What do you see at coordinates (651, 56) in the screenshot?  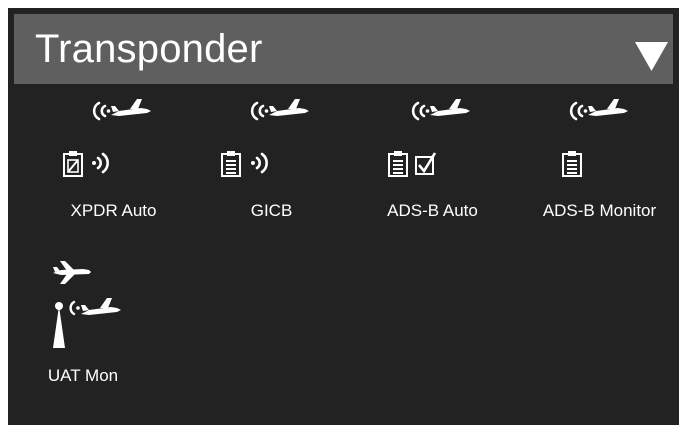 I see `triangle-down-icon` at bounding box center [651, 56].